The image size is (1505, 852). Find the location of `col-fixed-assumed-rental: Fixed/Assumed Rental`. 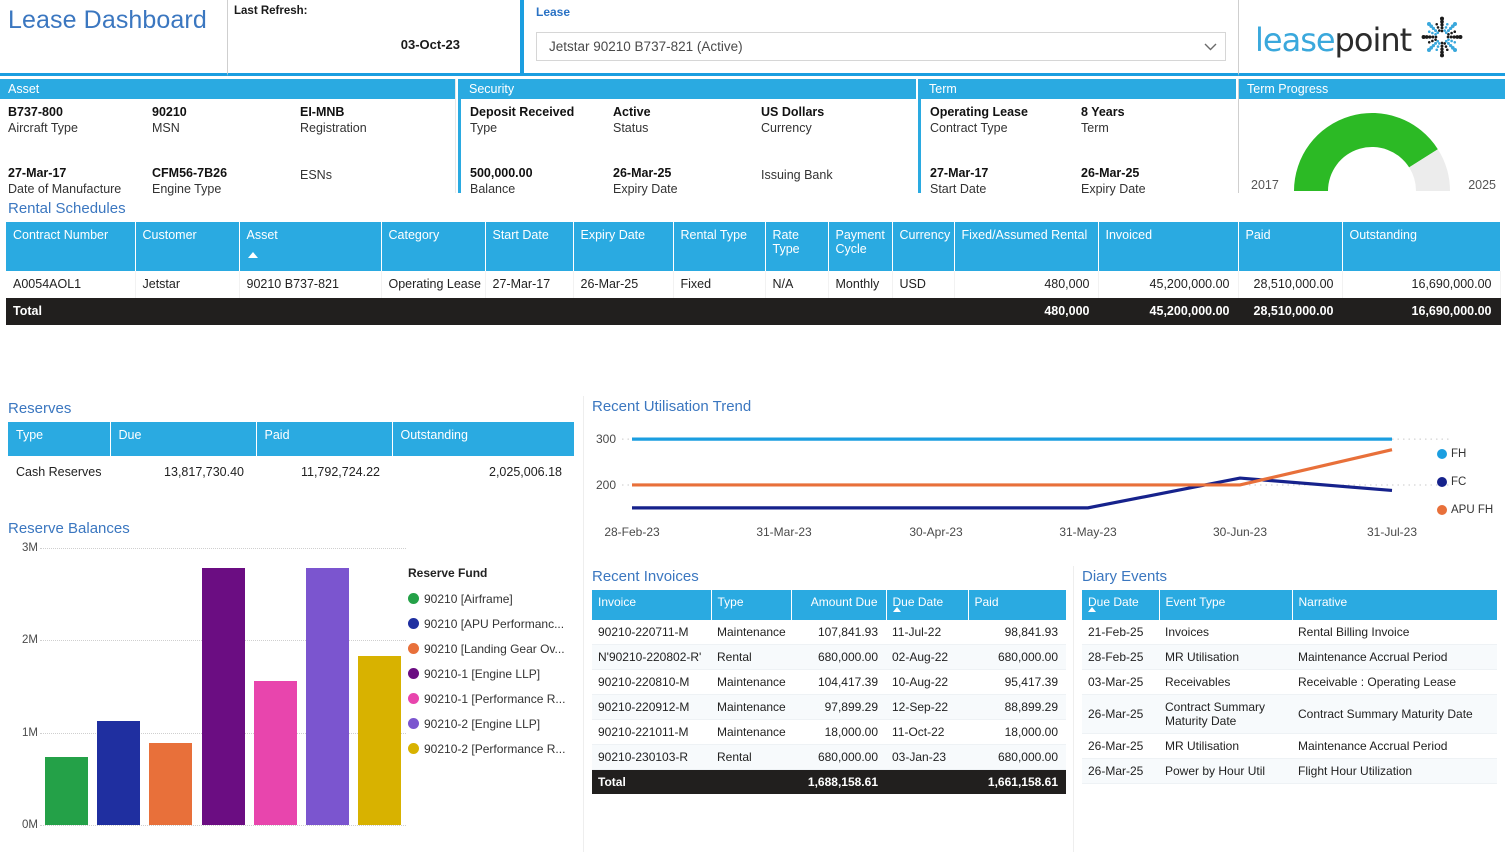

col-fixed-assumed-rental: Fixed/Assumed Rental is located at coordinates (1026, 246).